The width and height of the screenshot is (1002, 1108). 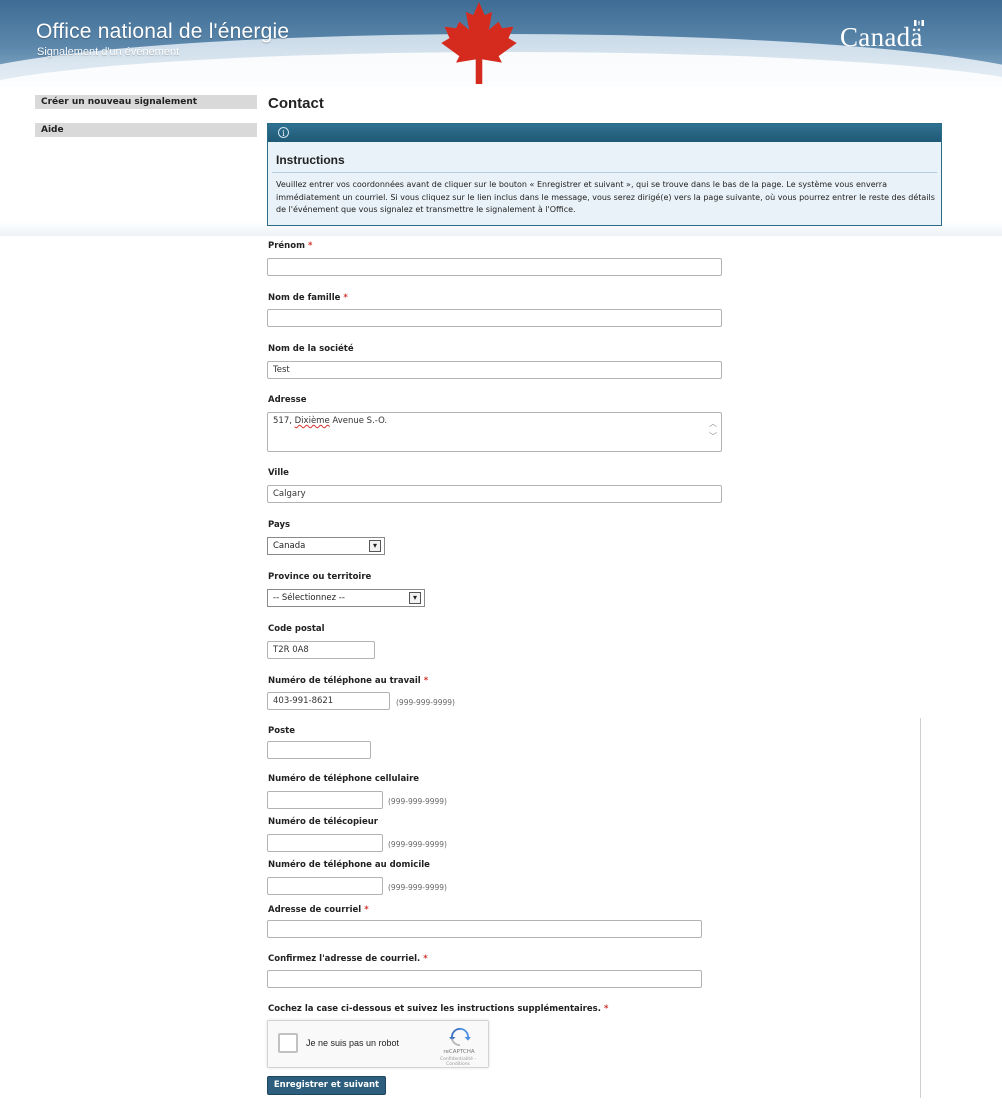 What do you see at coordinates (308, 298) in the screenshot?
I see `last-name-label: Nom de famille *` at bounding box center [308, 298].